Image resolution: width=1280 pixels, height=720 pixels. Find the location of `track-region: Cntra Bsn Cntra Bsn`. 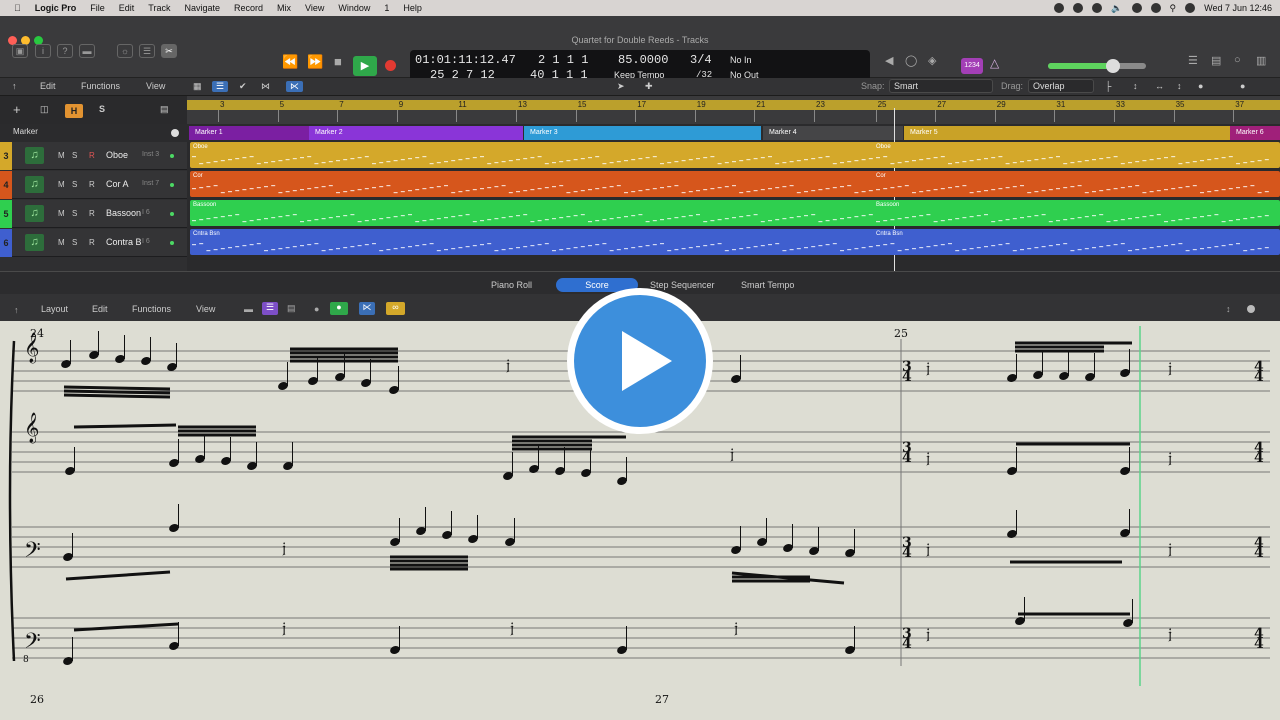

track-region: Cntra Bsn Cntra Bsn is located at coordinates (735, 242).